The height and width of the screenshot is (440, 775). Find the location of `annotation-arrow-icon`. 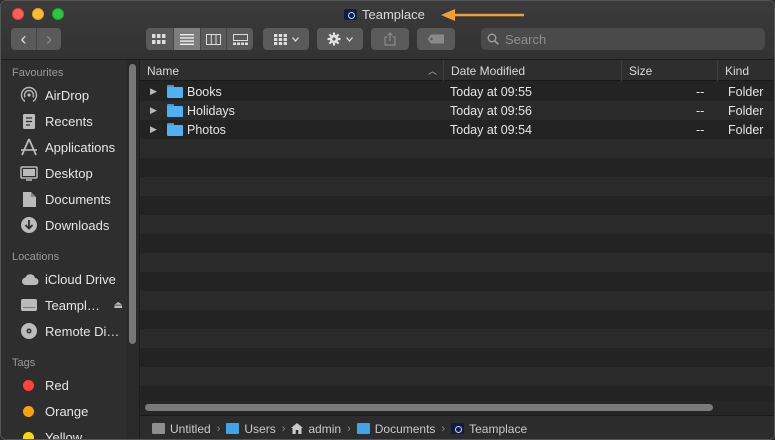

annotation-arrow-icon is located at coordinates (482, 15).